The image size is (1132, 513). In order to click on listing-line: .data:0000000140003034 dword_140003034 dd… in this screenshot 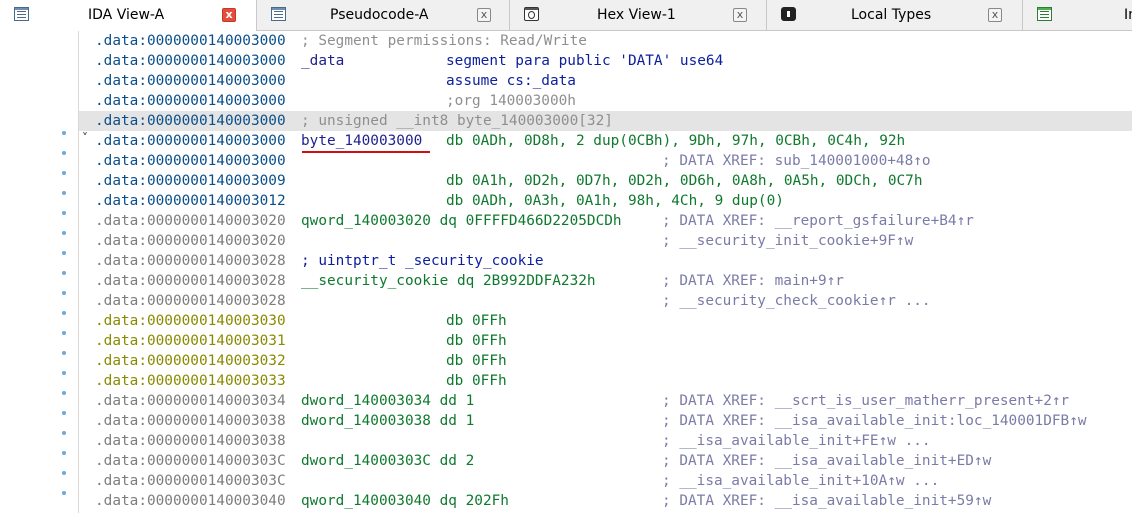, I will do `click(605, 401)`.